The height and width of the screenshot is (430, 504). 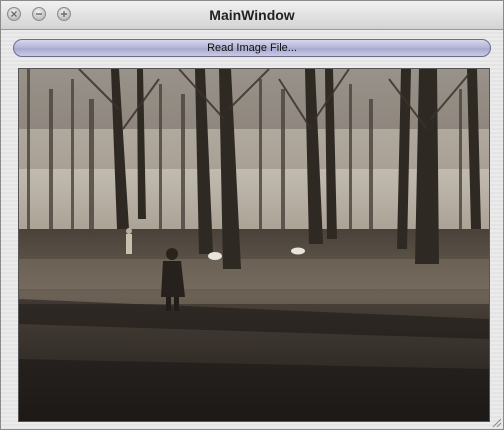 What do you see at coordinates (496, 422) in the screenshot?
I see `resize-grip-icon` at bounding box center [496, 422].